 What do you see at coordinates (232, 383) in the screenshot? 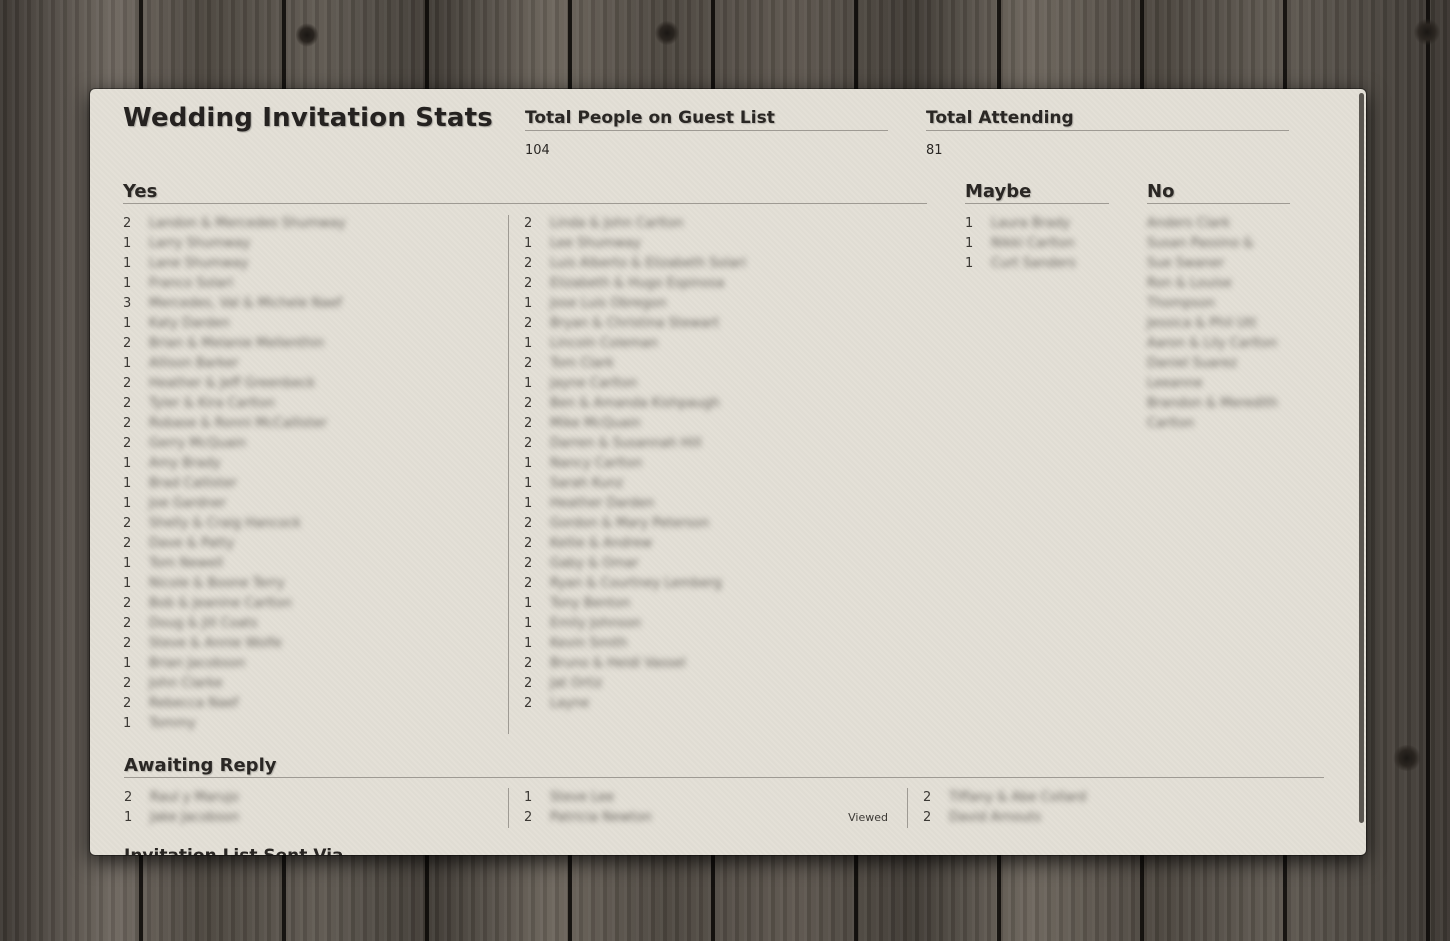
I see `guest-name: Heather & Jeff Greenbeck` at bounding box center [232, 383].